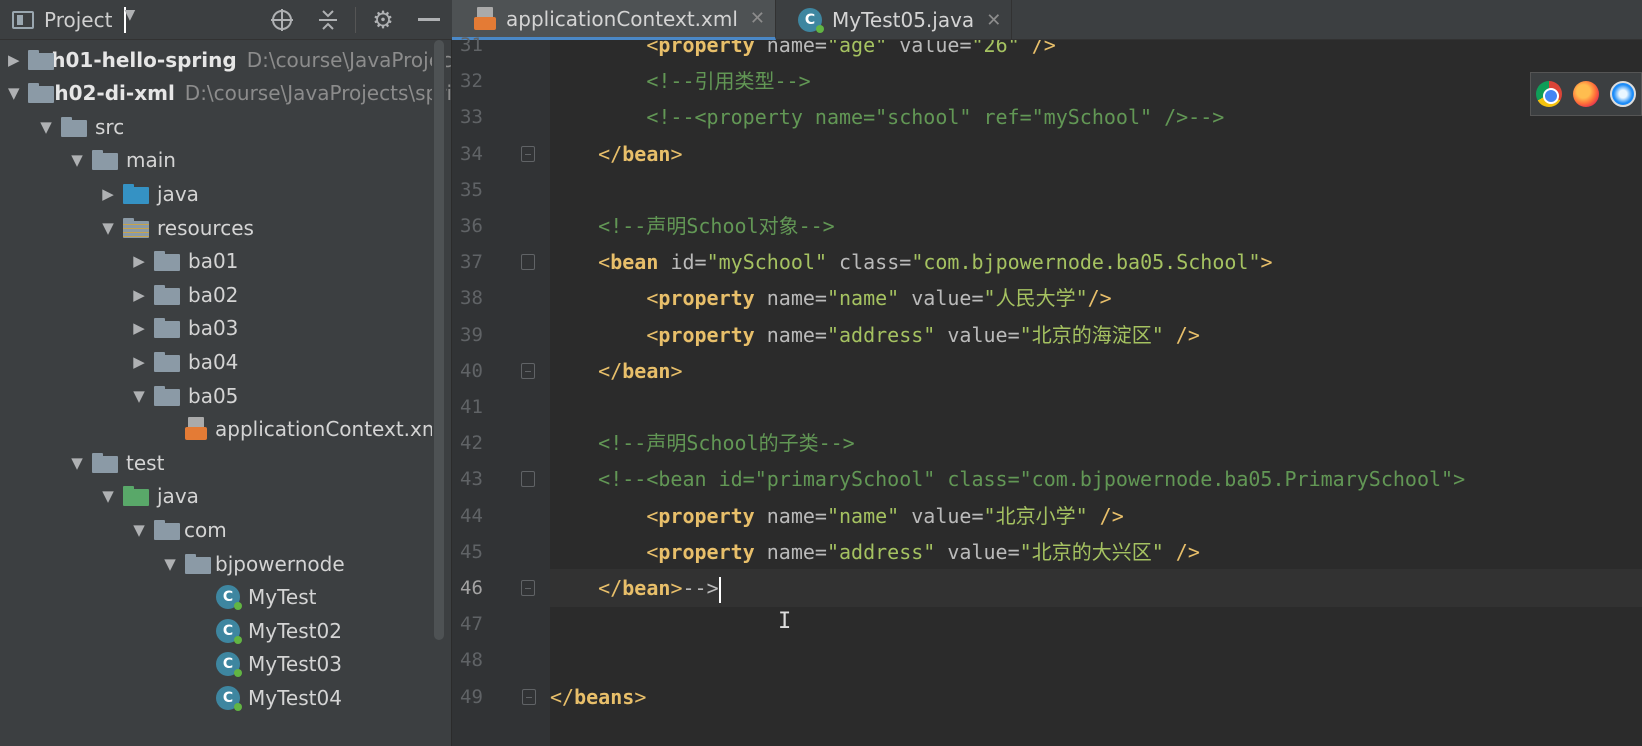 The height and width of the screenshot is (746, 1642). Describe the element at coordinates (282, 20) in the screenshot. I see `target-icon` at that location.